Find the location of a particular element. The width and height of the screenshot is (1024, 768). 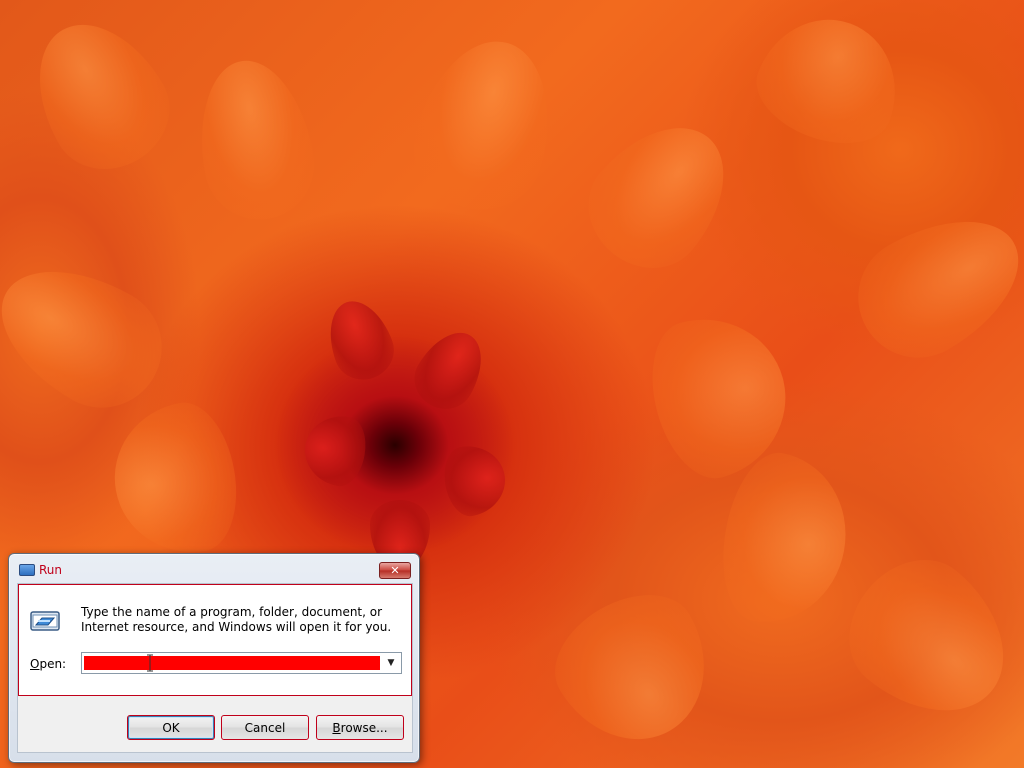

close-icon: ✕ is located at coordinates (395, 570).